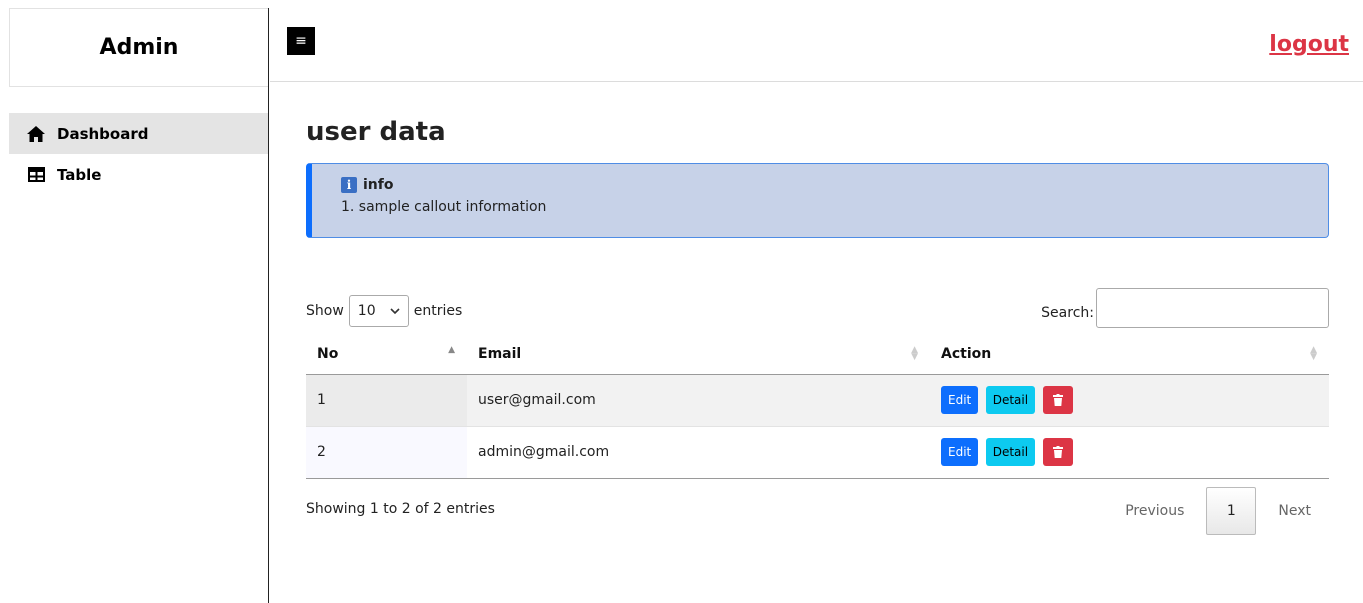 The image size is (1363, 603). What do you see at coordinates (366, 311) in the screenshot?
I see `entries-select-value: 10` at bounding box center [366, 311].